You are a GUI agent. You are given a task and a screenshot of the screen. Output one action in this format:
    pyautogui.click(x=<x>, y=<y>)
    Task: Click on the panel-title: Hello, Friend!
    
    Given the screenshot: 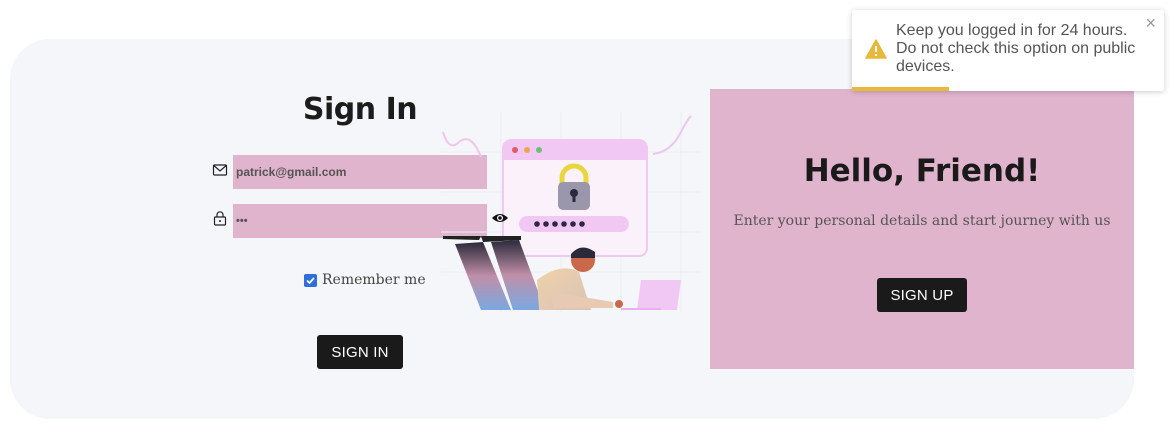 What is the action you would take?
    pyautogui.click(x=922, y=171)
    